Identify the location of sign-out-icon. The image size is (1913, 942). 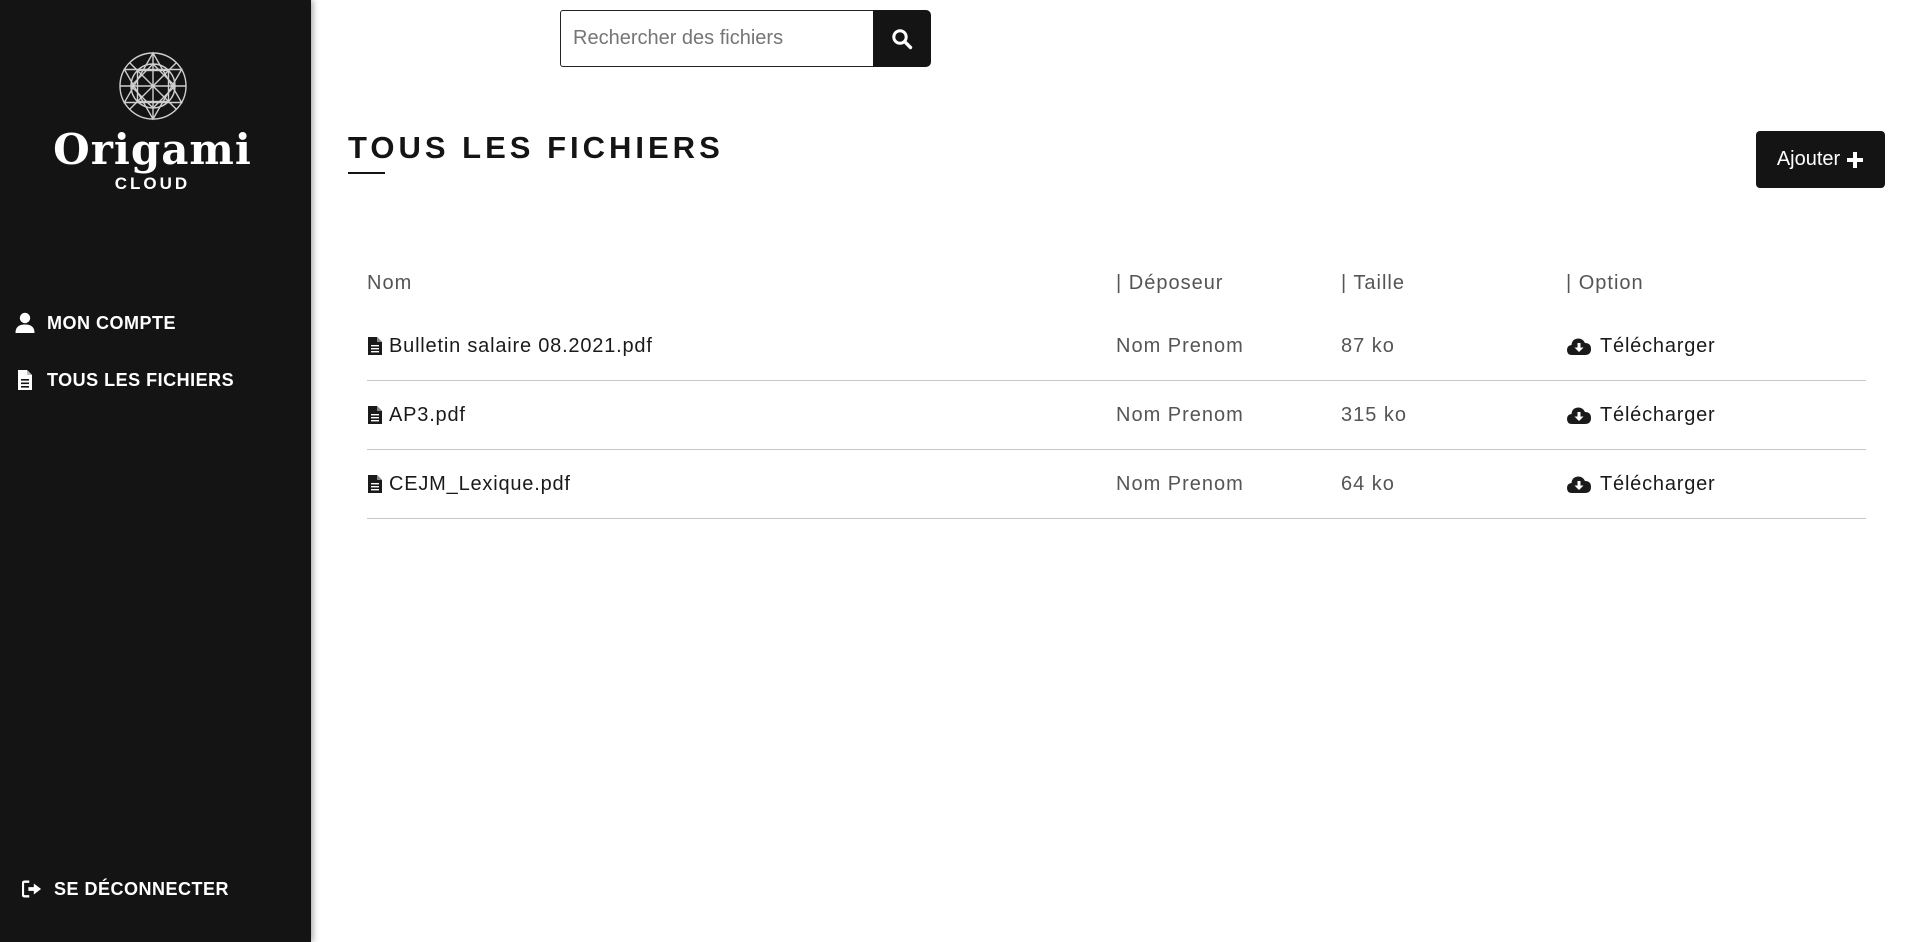
(32, 889).